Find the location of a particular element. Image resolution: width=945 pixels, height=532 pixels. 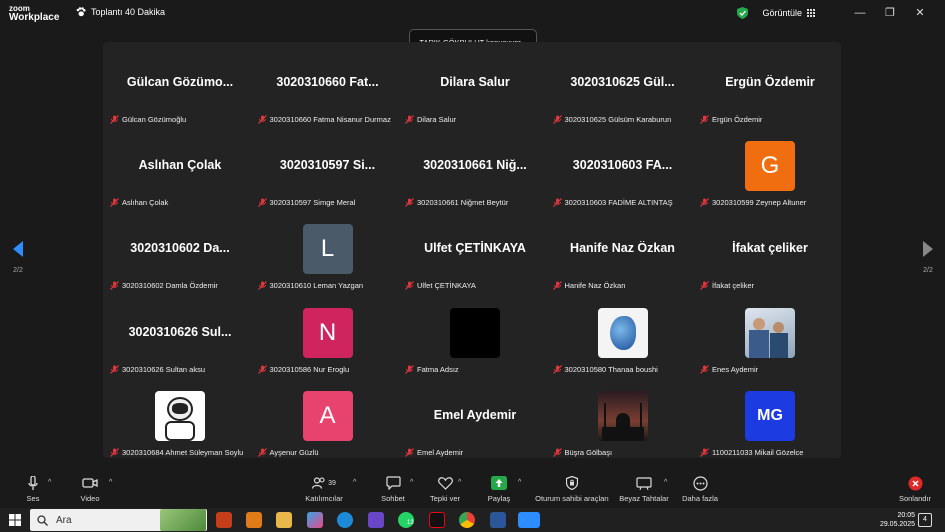

participant-tile: Gülcan Gözümo... Gülcan Gözümoğlu is located at coordinates (180, 82).